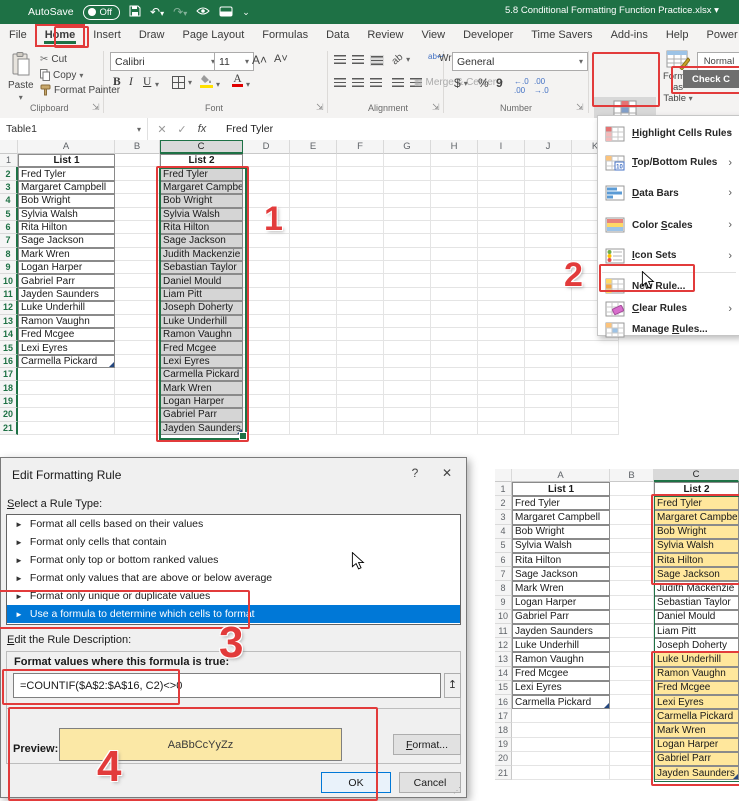 This screenshot has width=739, height=801. I want to click on cell-H20, so click(454, 415).